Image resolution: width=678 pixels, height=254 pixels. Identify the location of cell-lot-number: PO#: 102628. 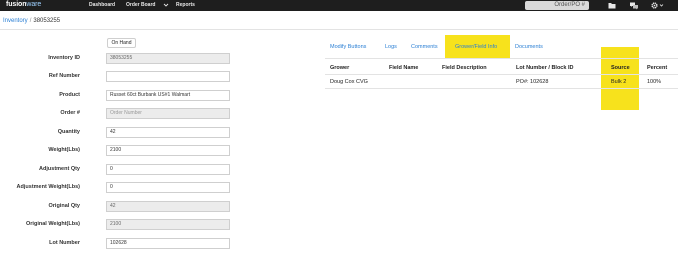
(532, 82).